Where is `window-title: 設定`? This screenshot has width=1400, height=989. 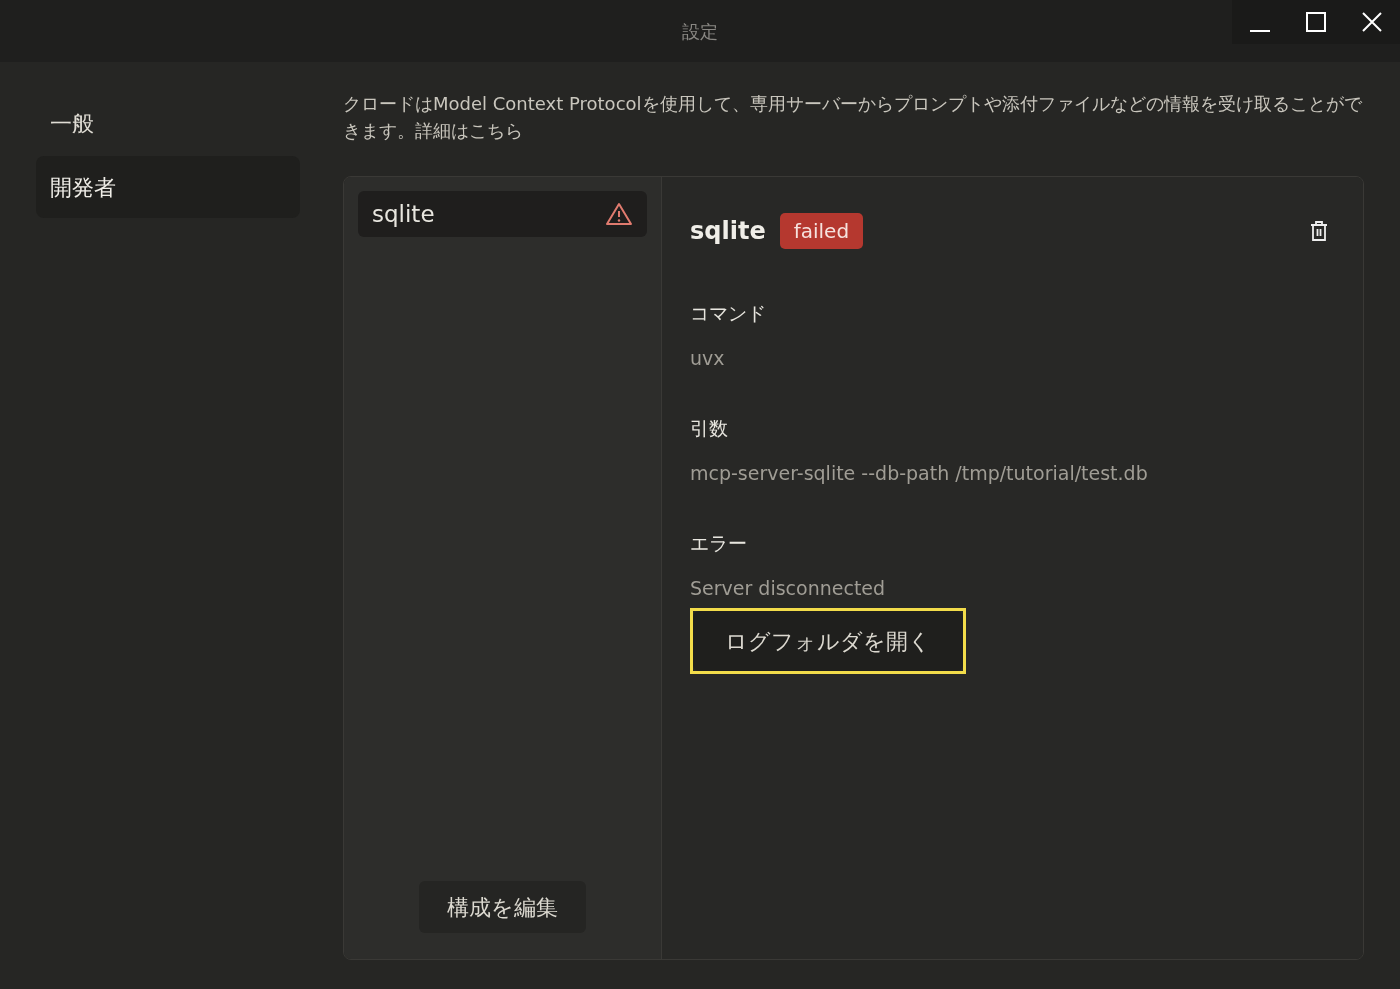
window-title: 設定 is located at coordinates (700, 31).